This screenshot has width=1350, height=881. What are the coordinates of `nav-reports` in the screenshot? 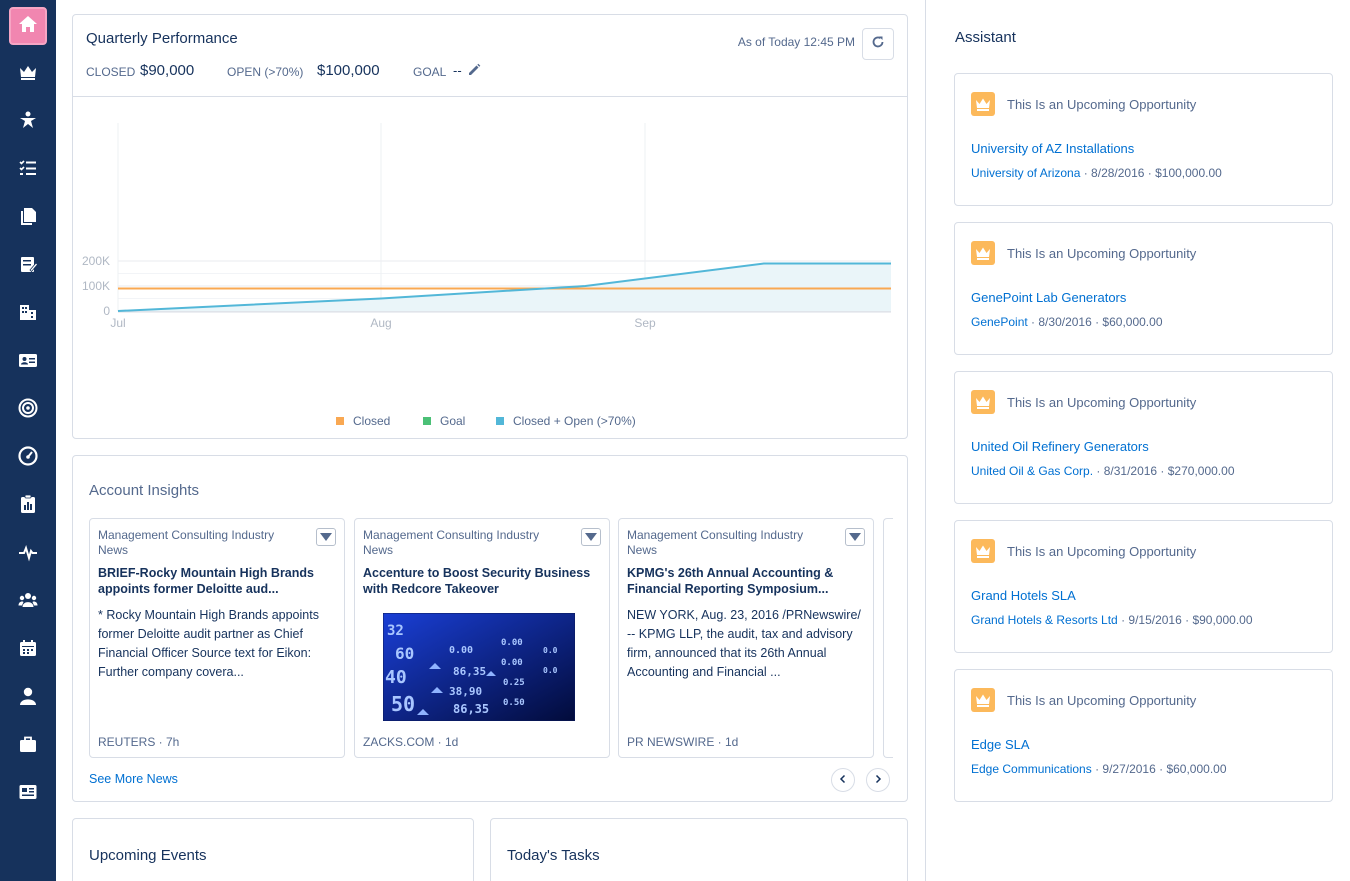 It's located at (28, 506).